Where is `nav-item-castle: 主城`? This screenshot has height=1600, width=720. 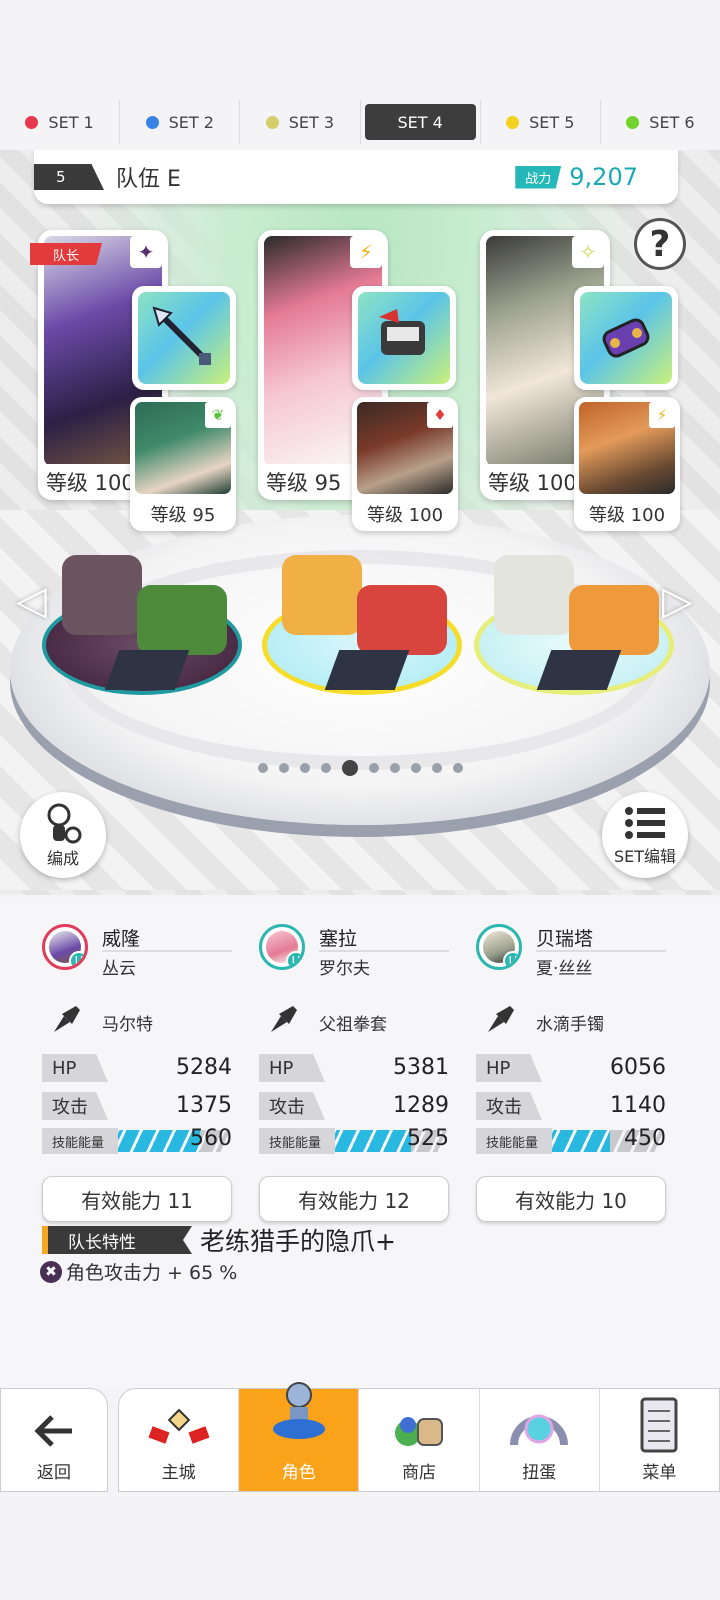
nav-item-castle: 主城 is located at coordinates (179, 1440).